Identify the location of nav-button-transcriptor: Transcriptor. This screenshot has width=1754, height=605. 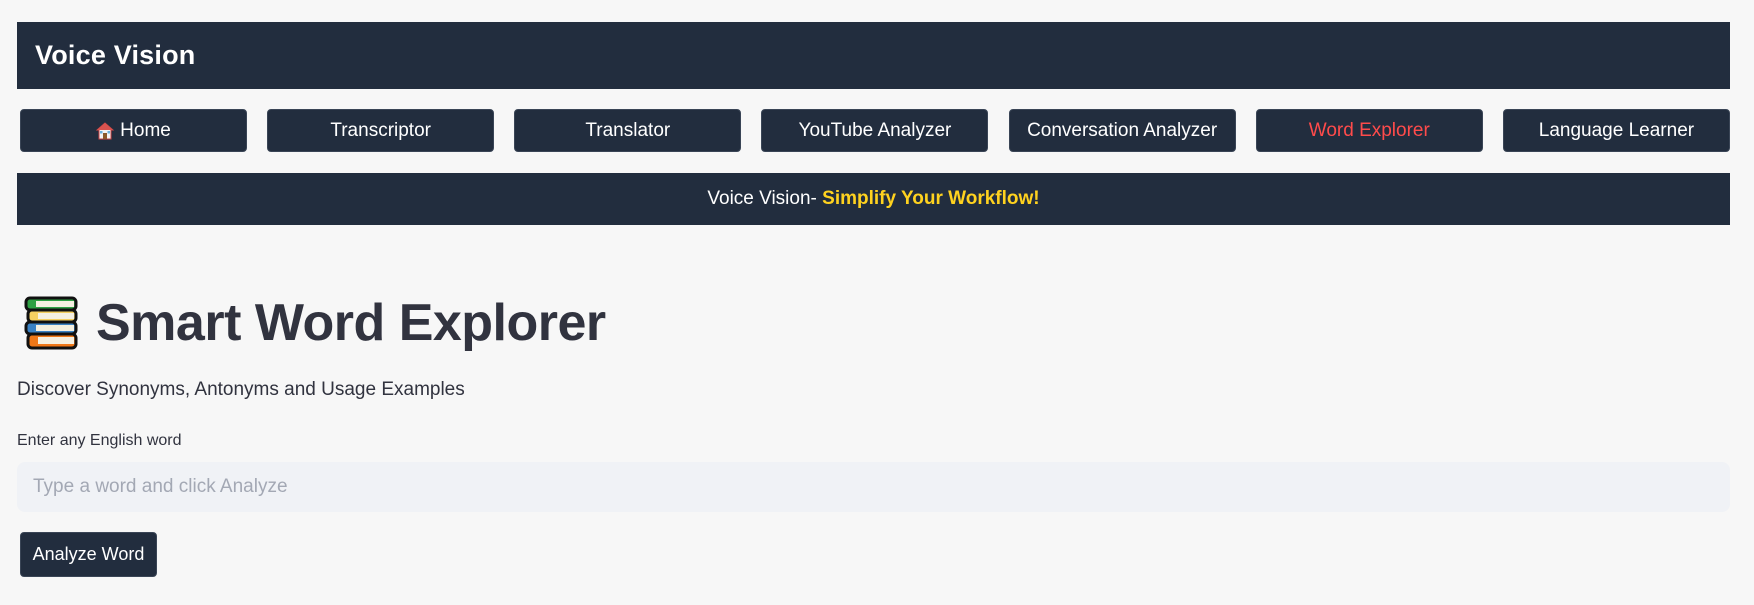
(381, 130).